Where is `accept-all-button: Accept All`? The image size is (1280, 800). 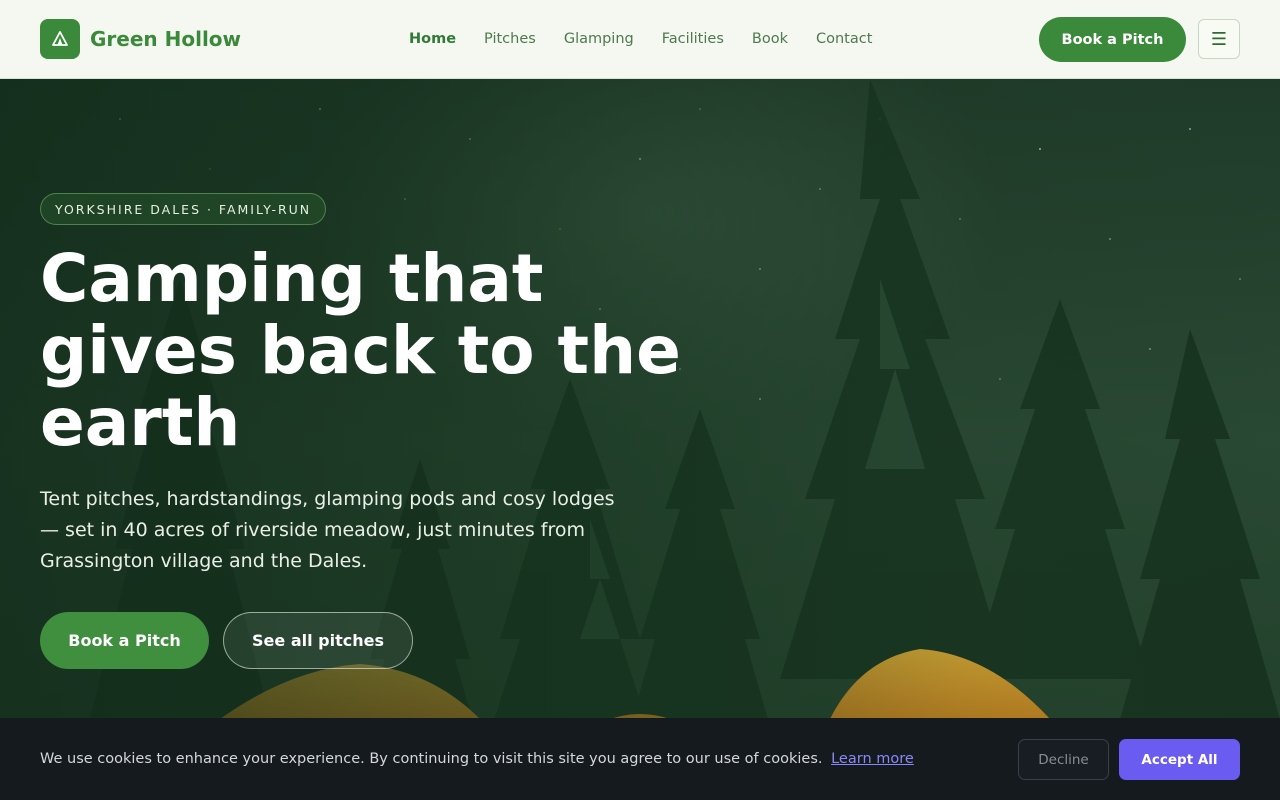
accept-all-button: Accept All is located at coordinates (1179, 759).